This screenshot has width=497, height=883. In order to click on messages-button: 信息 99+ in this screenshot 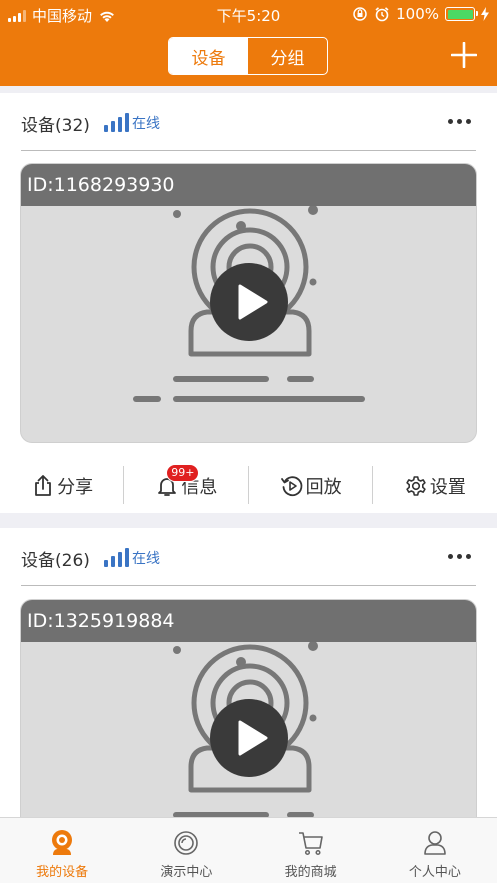, I will do `click(186, 486)`.